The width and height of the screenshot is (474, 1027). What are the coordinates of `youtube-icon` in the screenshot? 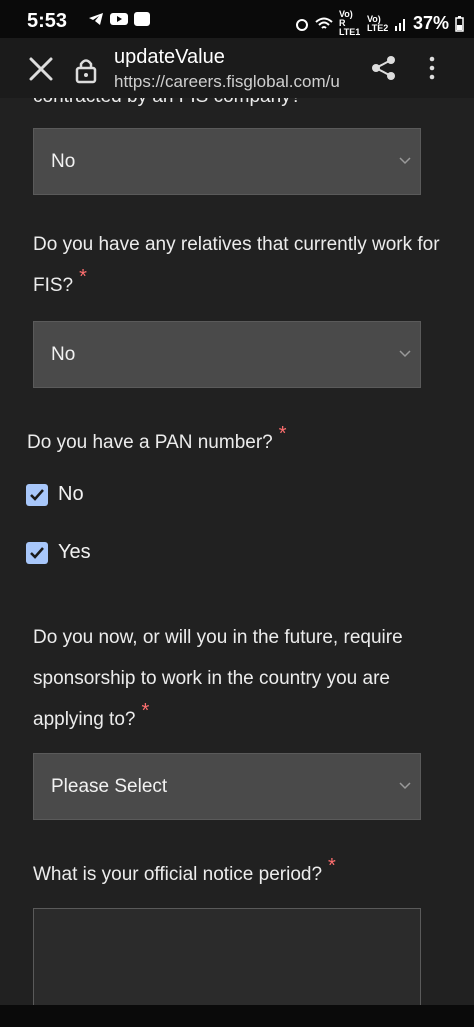 It's located at (119, 19).